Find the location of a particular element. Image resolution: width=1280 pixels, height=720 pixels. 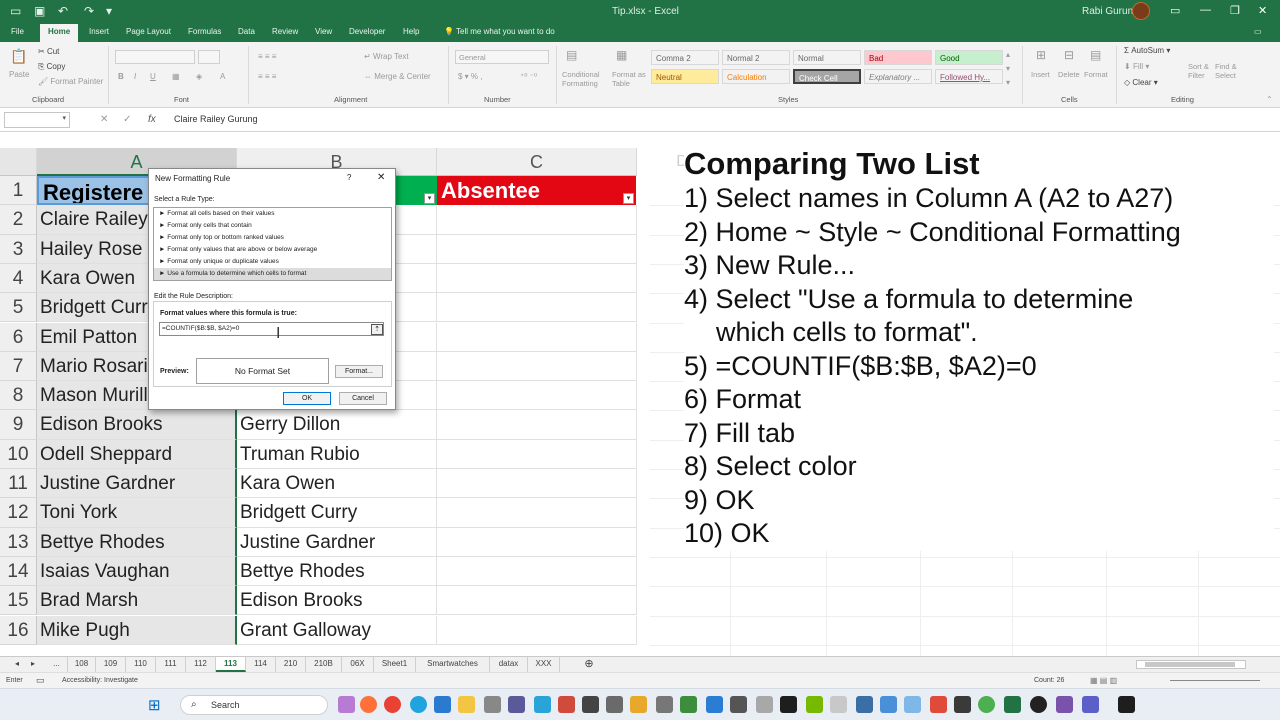

vscode-icon is located at coordinates (714, 704).